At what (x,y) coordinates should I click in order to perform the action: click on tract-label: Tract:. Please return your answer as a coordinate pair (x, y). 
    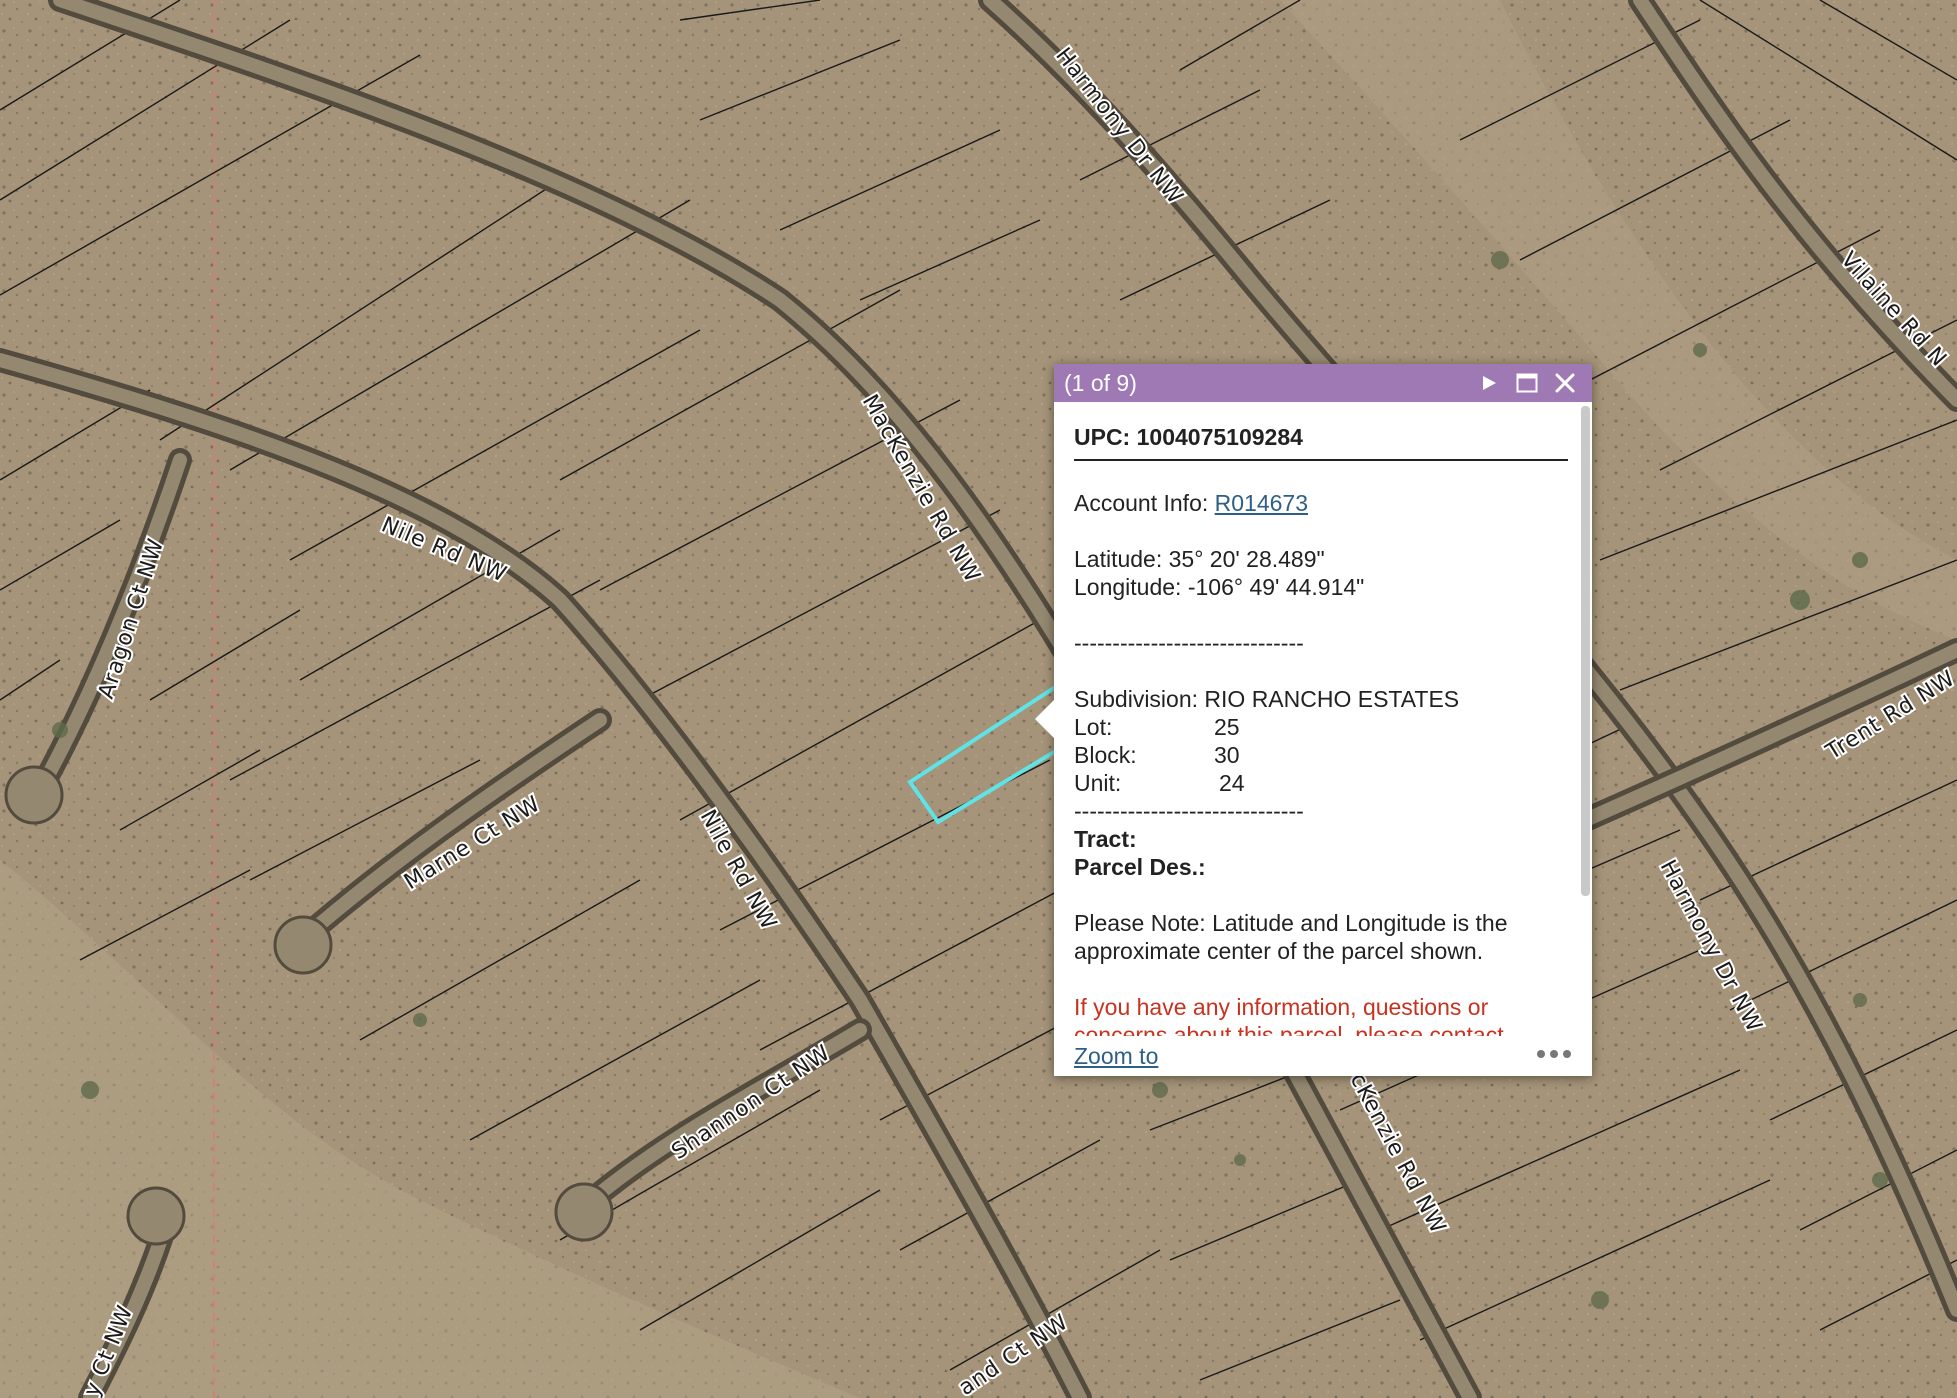
    Looking at the image, I should click on (1105, 839).